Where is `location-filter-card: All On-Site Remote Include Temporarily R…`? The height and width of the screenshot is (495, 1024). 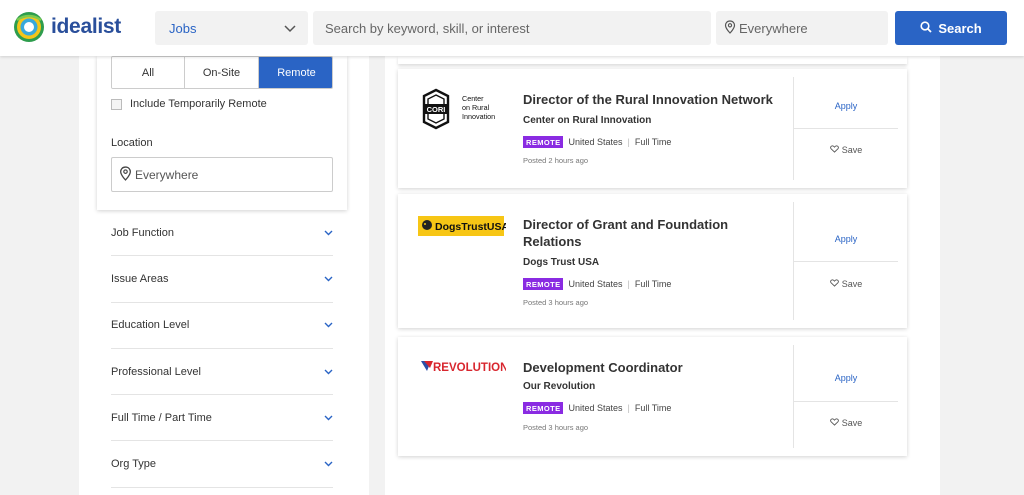 location-filter-card: All On-Site Remote Include Temporarily R… is located at coordinates (222, 133).